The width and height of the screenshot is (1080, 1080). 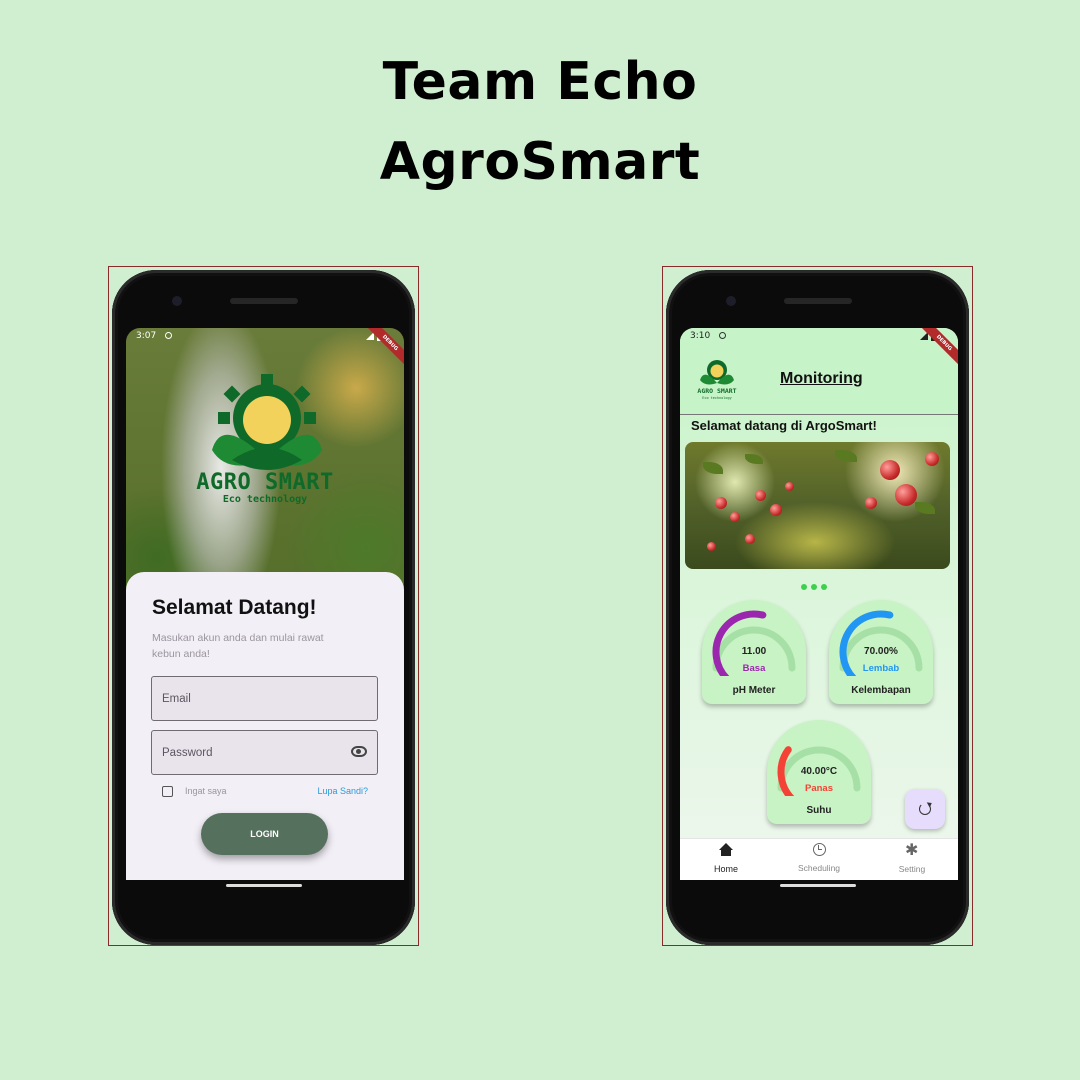 What do you see at coordinates (821, 378) in the screenshot?
I see `page-title: Monitoring` at bounding box center [821, 378].